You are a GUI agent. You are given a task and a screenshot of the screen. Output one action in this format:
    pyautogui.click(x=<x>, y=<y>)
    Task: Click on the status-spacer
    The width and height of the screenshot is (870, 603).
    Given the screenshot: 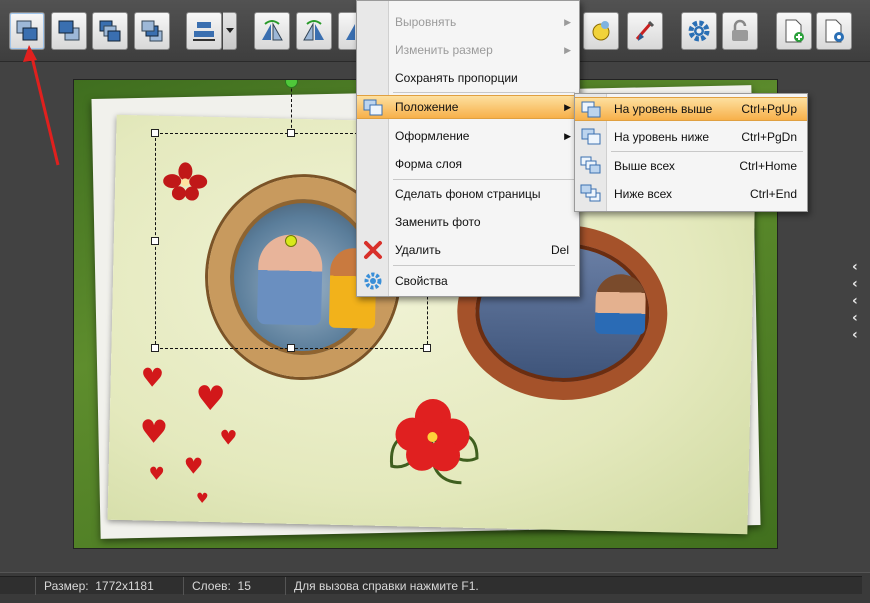 What is the action you would take?
    pyautogui.click(x=18, y=585)
    